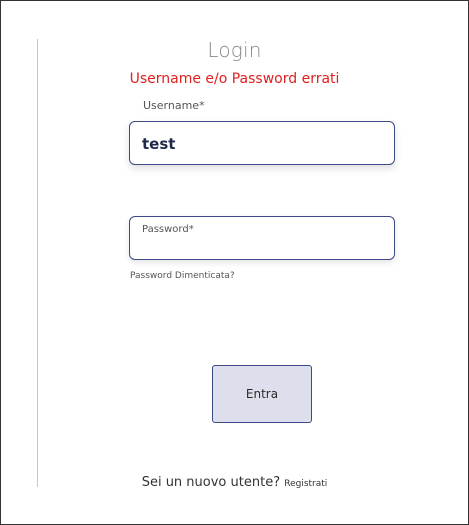 This screenshot has width=469, height=525. What do you see at coordinates (211, 482) in the screenshot?
I see `new-user-text: Sei un nuovo utente?` at bounding box center [211, 482].